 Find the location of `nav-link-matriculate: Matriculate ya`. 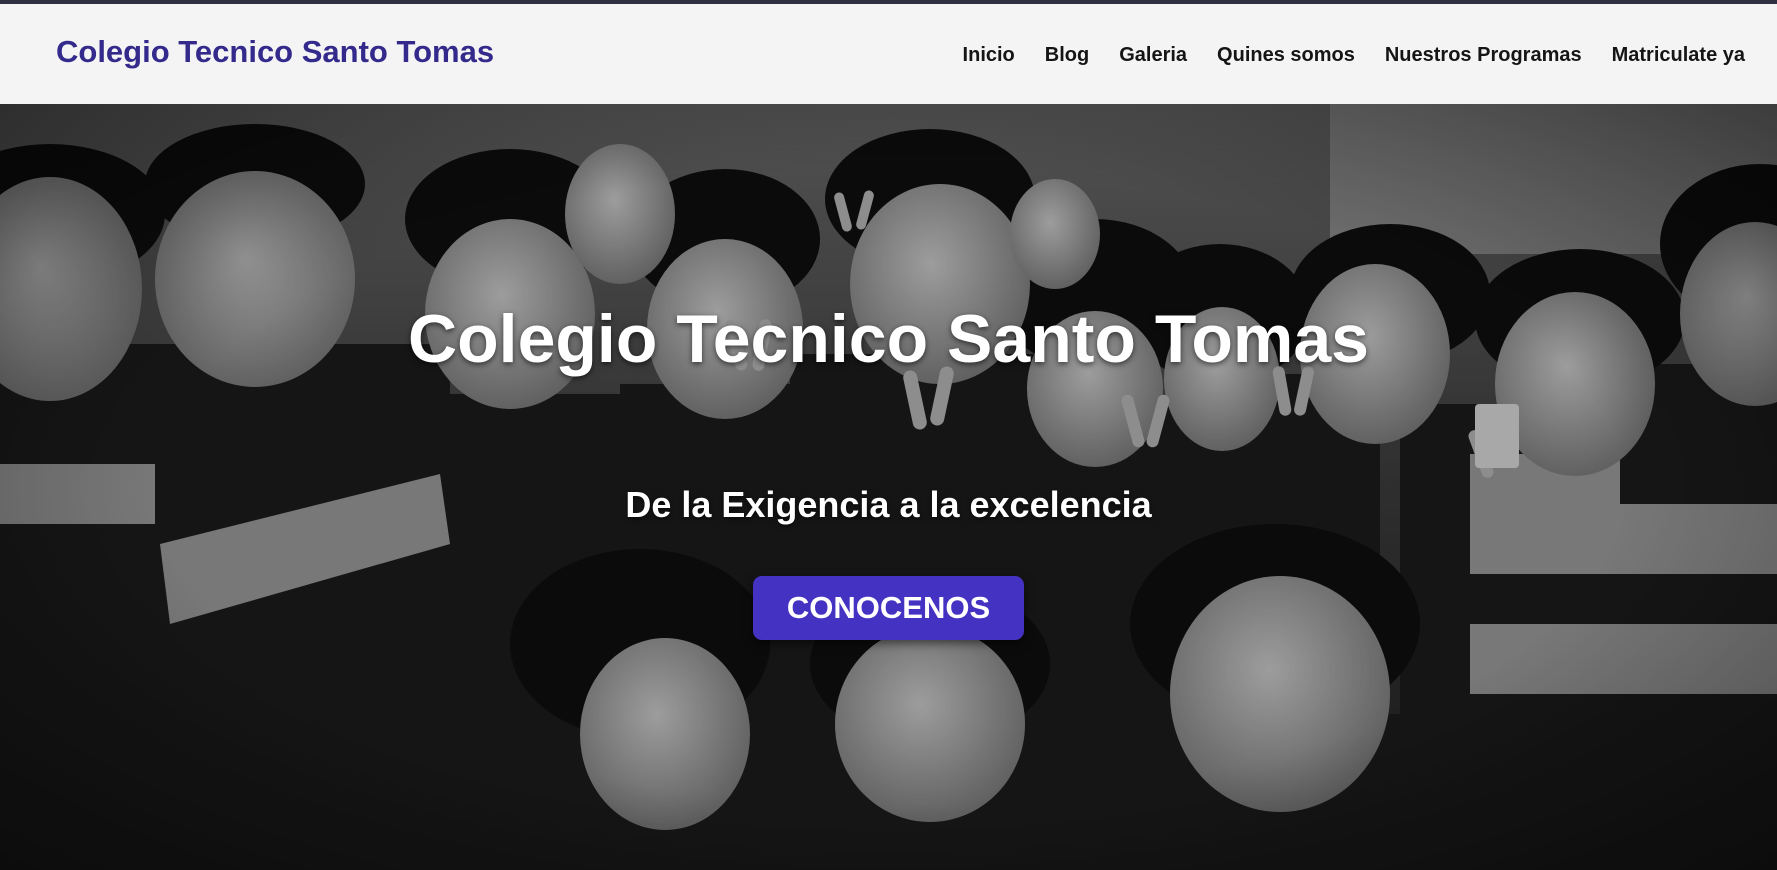

nav-link-matriculate: Matriculate ya is located at coordinates (1678, 55).